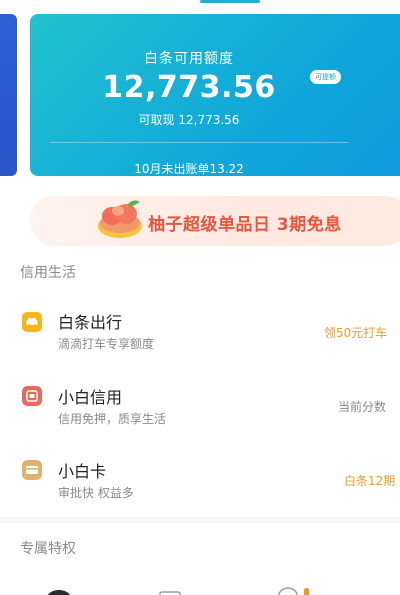  What do you see at coordinates (106, 344) in the screenshot?
I see `item-subtitle: 滴滴打车专享额度` at bounding box center [106, 344].